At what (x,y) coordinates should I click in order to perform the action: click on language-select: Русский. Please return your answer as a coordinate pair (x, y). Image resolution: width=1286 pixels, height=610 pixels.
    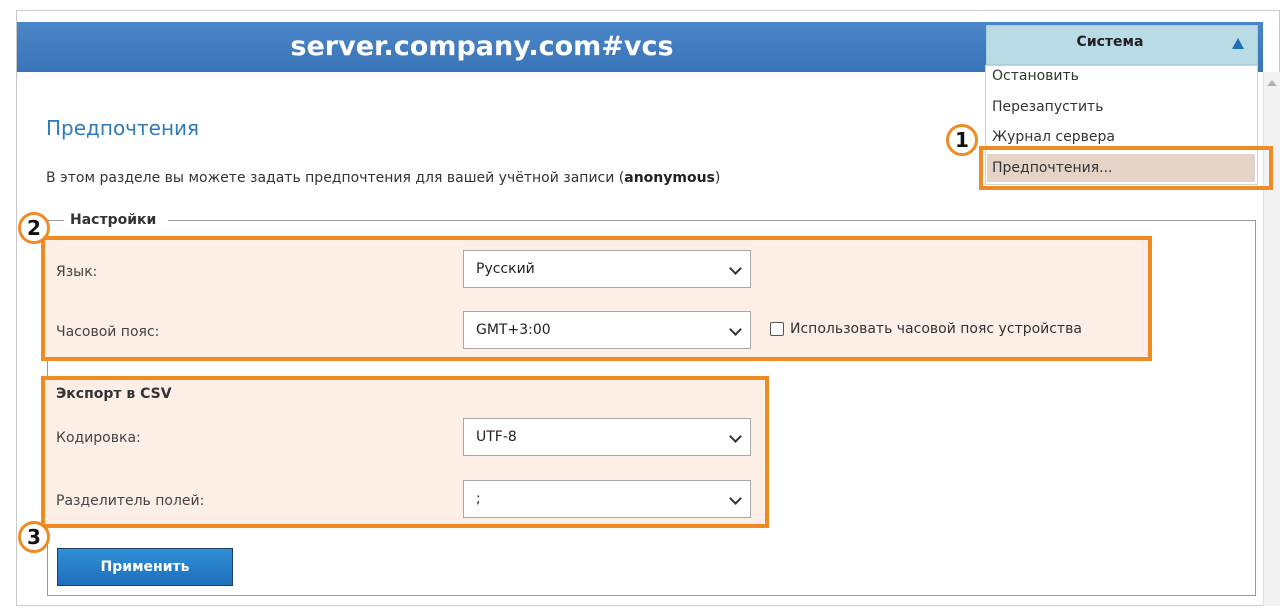
    Looking at the image, I should click on (607, 269).